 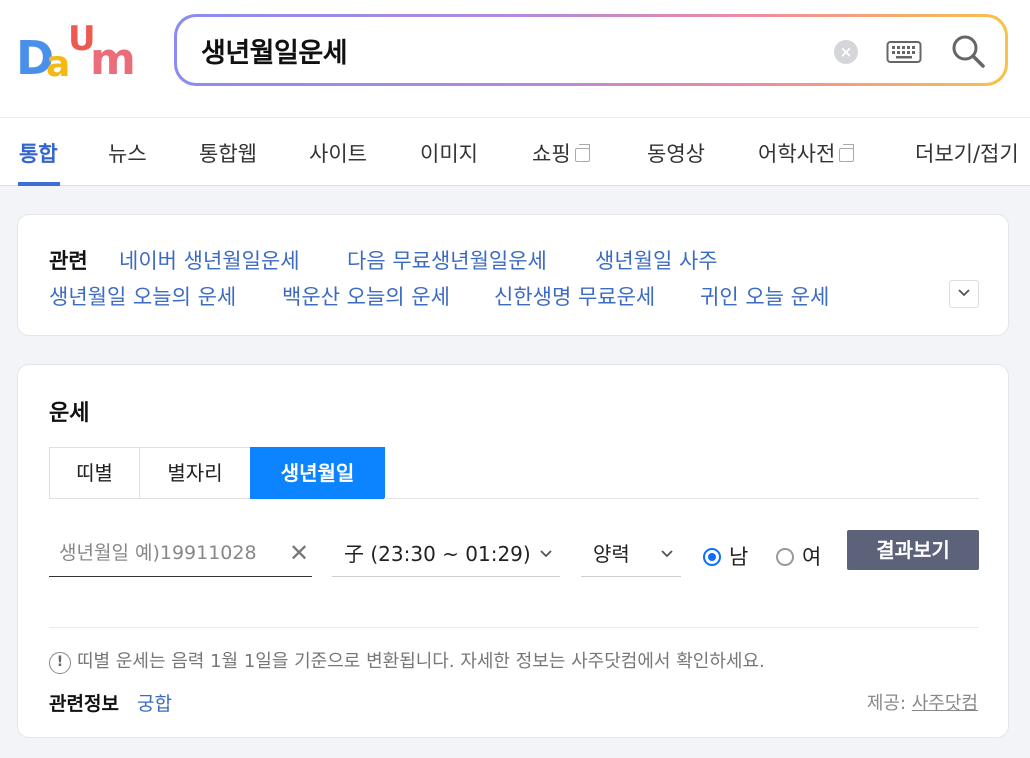 What do you see at coordinates (656, 260) in the screenshot?
I see `related-link: 생년월일 사주` at bounding box center [656, 260].